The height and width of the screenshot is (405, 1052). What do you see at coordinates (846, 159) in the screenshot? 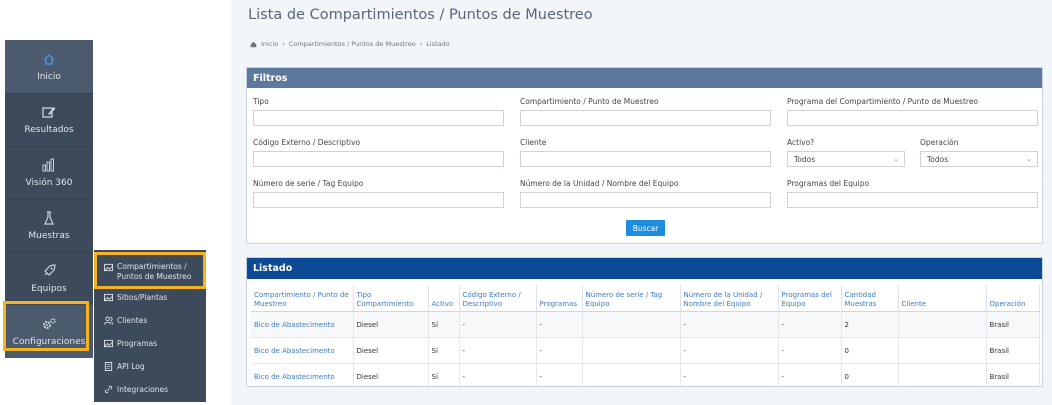
I see `activo-select: Todos ⌄` at bounding box center [846, 159].